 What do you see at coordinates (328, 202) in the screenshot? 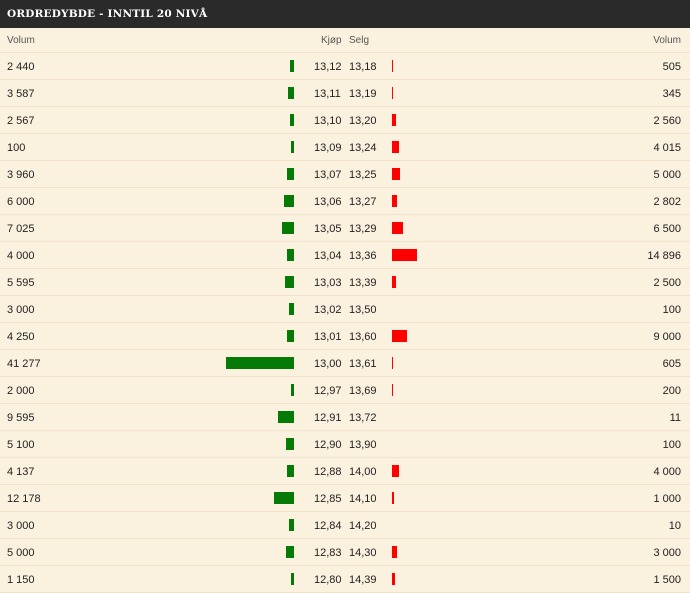
I see `buy-price: 13,06` at bounding box center [328, 202].